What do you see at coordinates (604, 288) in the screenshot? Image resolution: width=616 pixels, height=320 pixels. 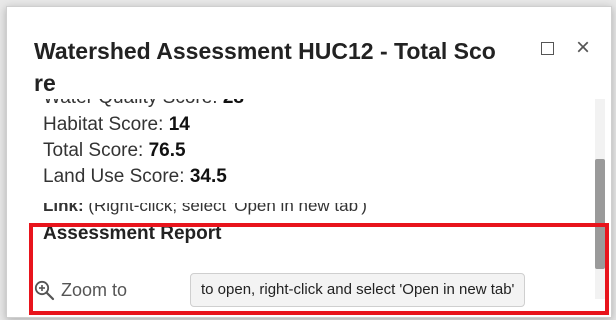 I see `more-vertical-icon: ⋮` at bounding box center [604, 288].